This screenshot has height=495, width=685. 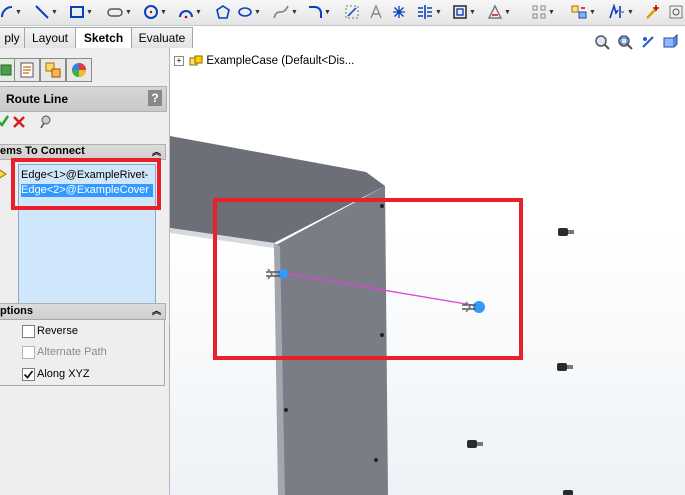 What do you see at coordinates (50, 37) in the screenshot?
I see `tab-layout: Layout` at bounding box center [50, 37].